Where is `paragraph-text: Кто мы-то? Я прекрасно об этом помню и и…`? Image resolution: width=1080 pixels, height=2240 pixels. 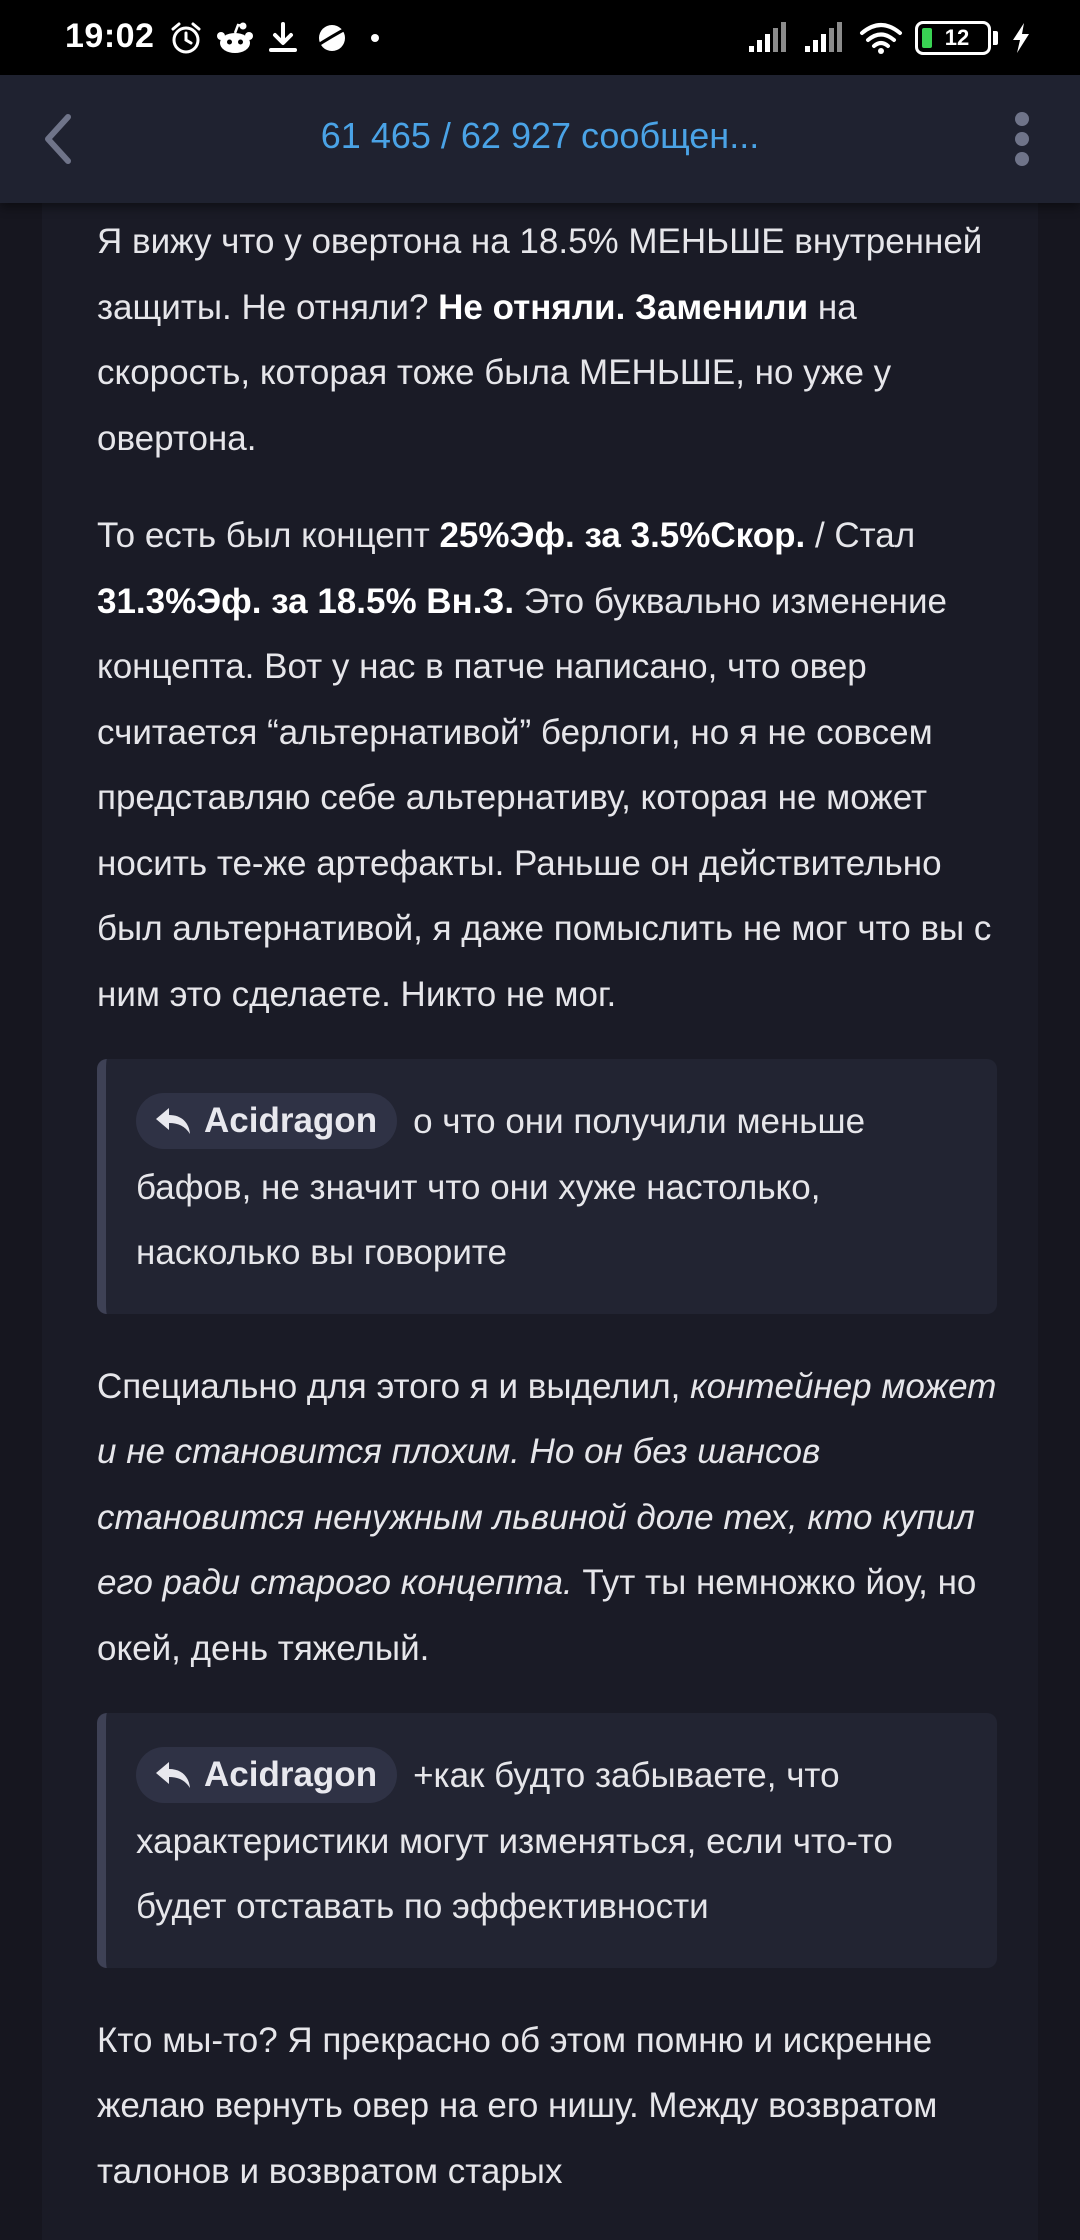 paragraph-text: Кто мы-то? Я прекрасно об этом помню и и… is located at coordinates (517, 2105).